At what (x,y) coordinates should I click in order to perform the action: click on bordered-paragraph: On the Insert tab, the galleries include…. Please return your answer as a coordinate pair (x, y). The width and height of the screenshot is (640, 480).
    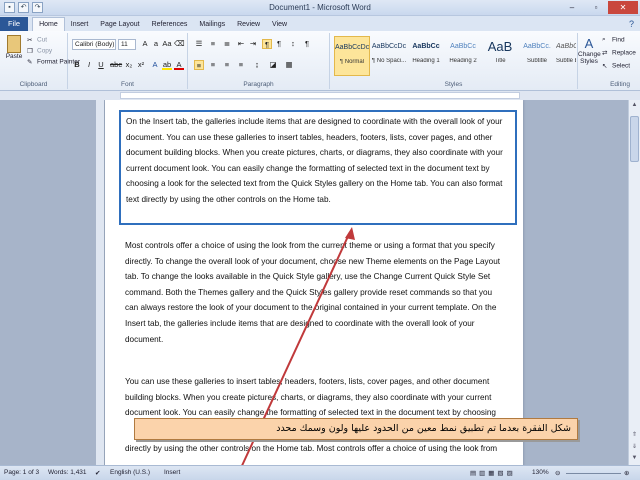
    Looking at the image, I should click on (318, 167).